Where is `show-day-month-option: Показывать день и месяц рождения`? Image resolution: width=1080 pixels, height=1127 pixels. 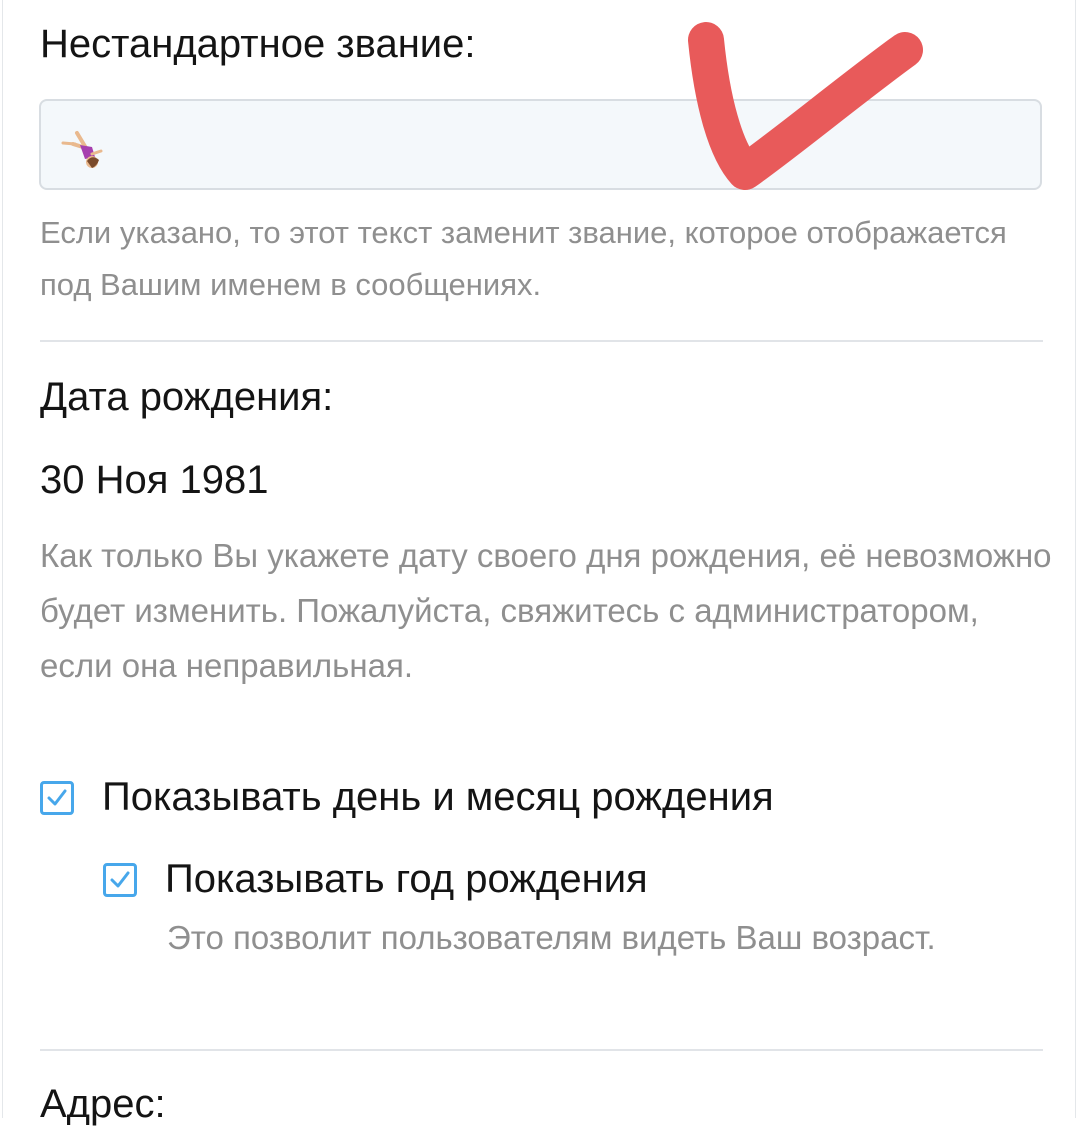 show-day-month-option: Показывать день и месяц рождения is located at coordinates (407, 797).